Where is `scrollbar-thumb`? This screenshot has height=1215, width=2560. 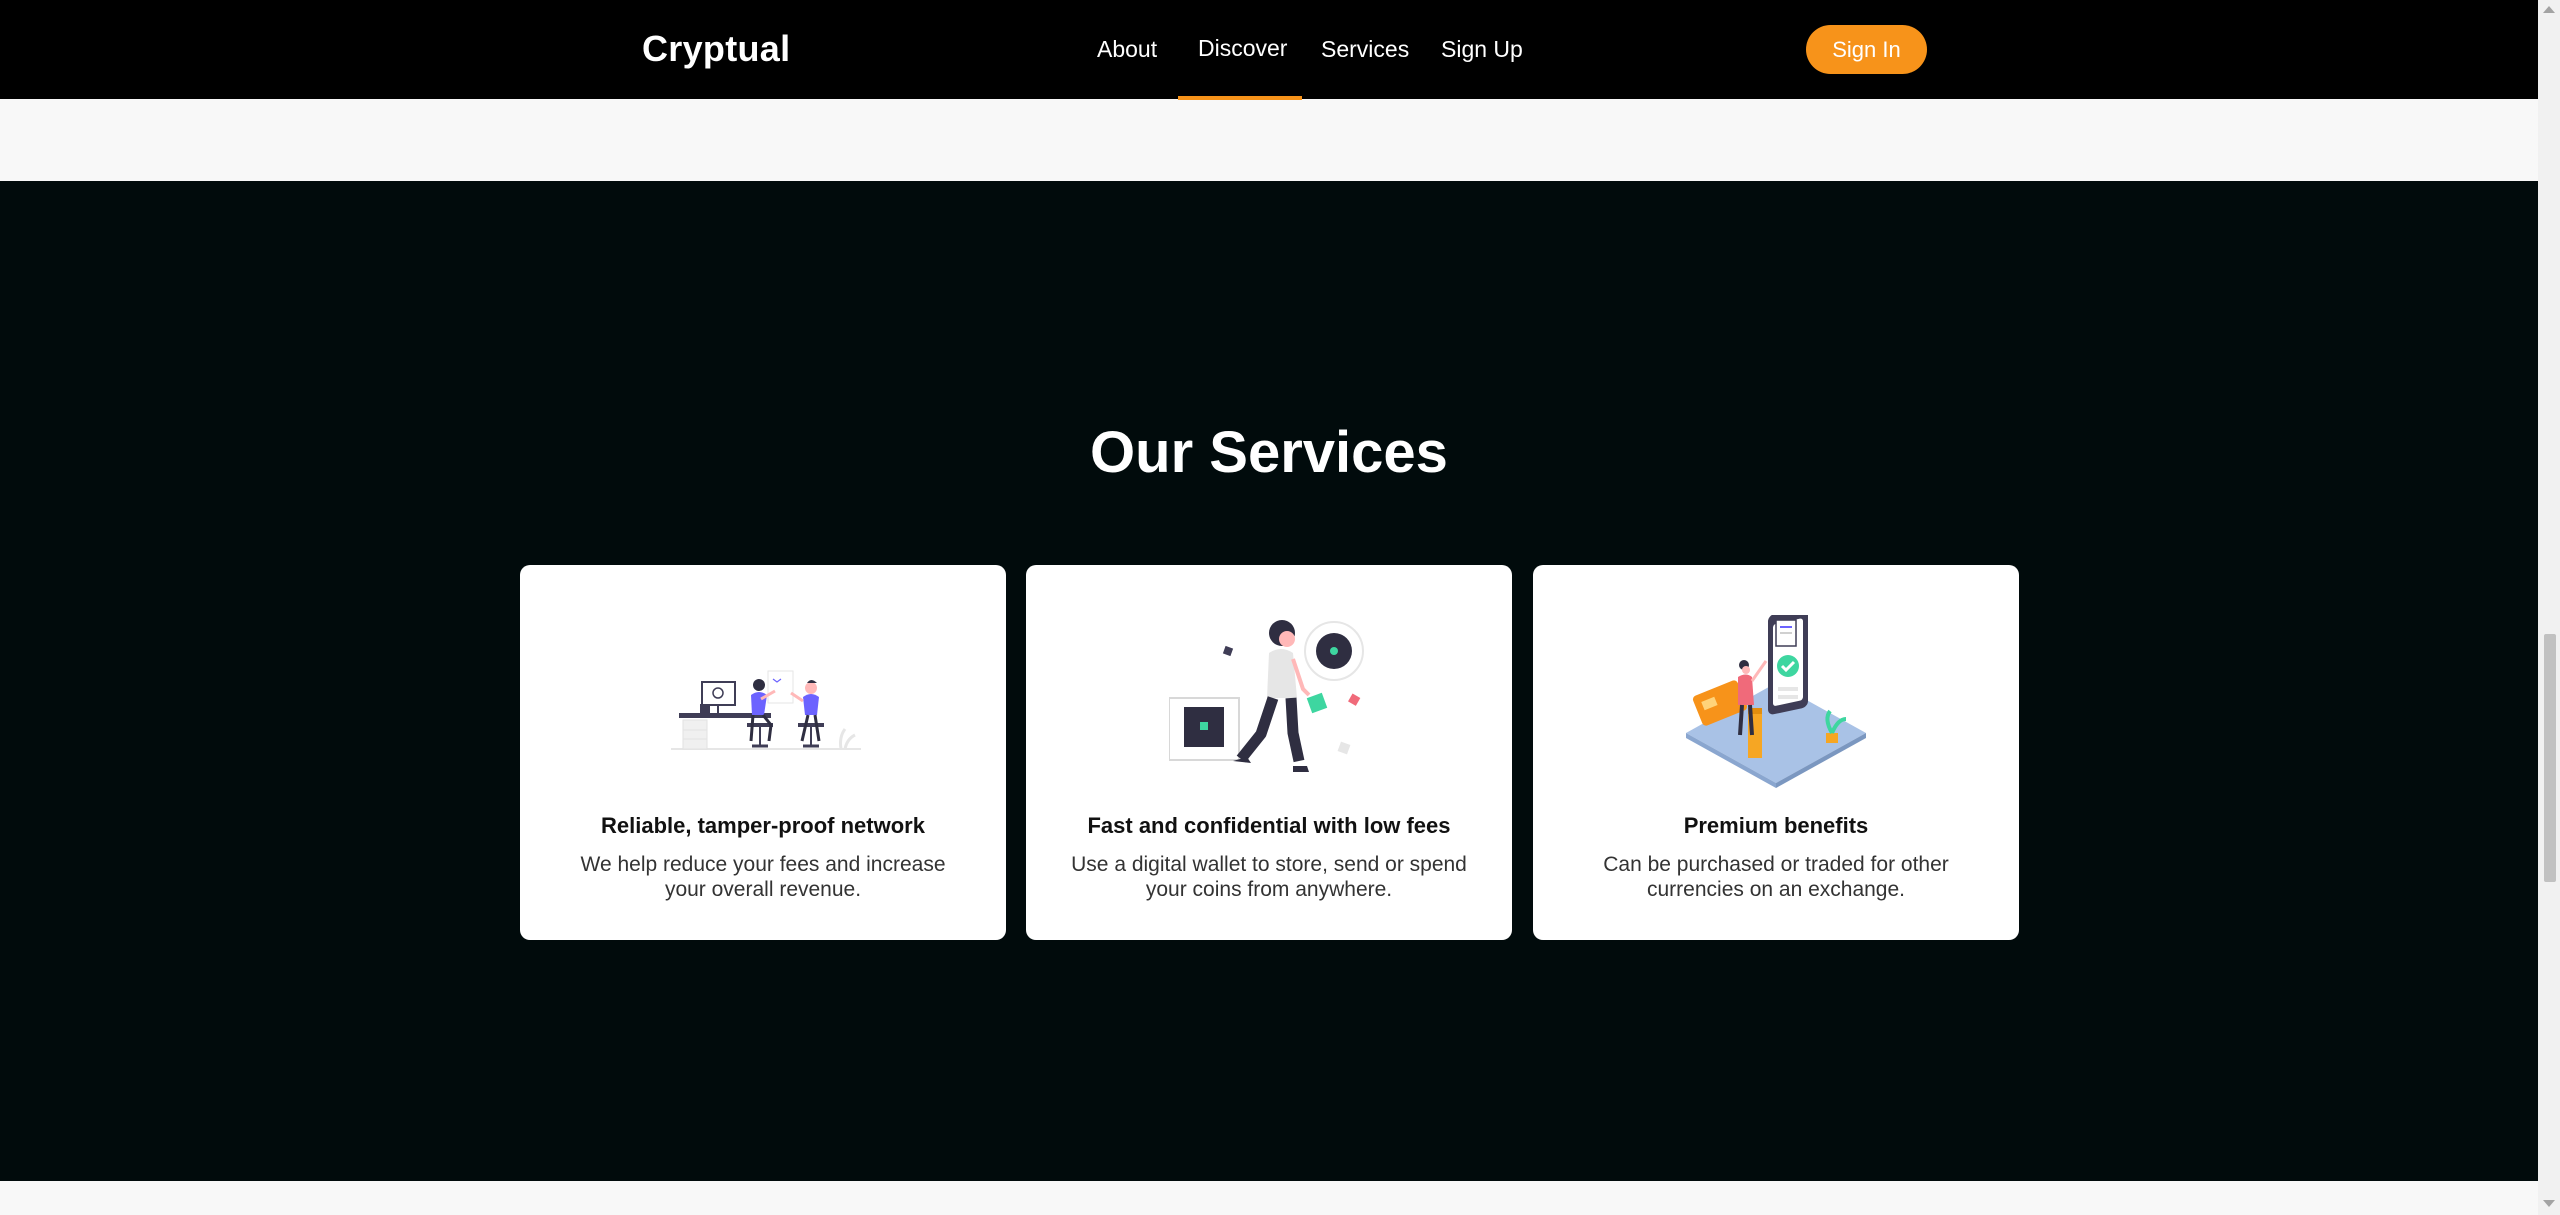
scrollbar-thumb is located at coordinates (2550, 758).